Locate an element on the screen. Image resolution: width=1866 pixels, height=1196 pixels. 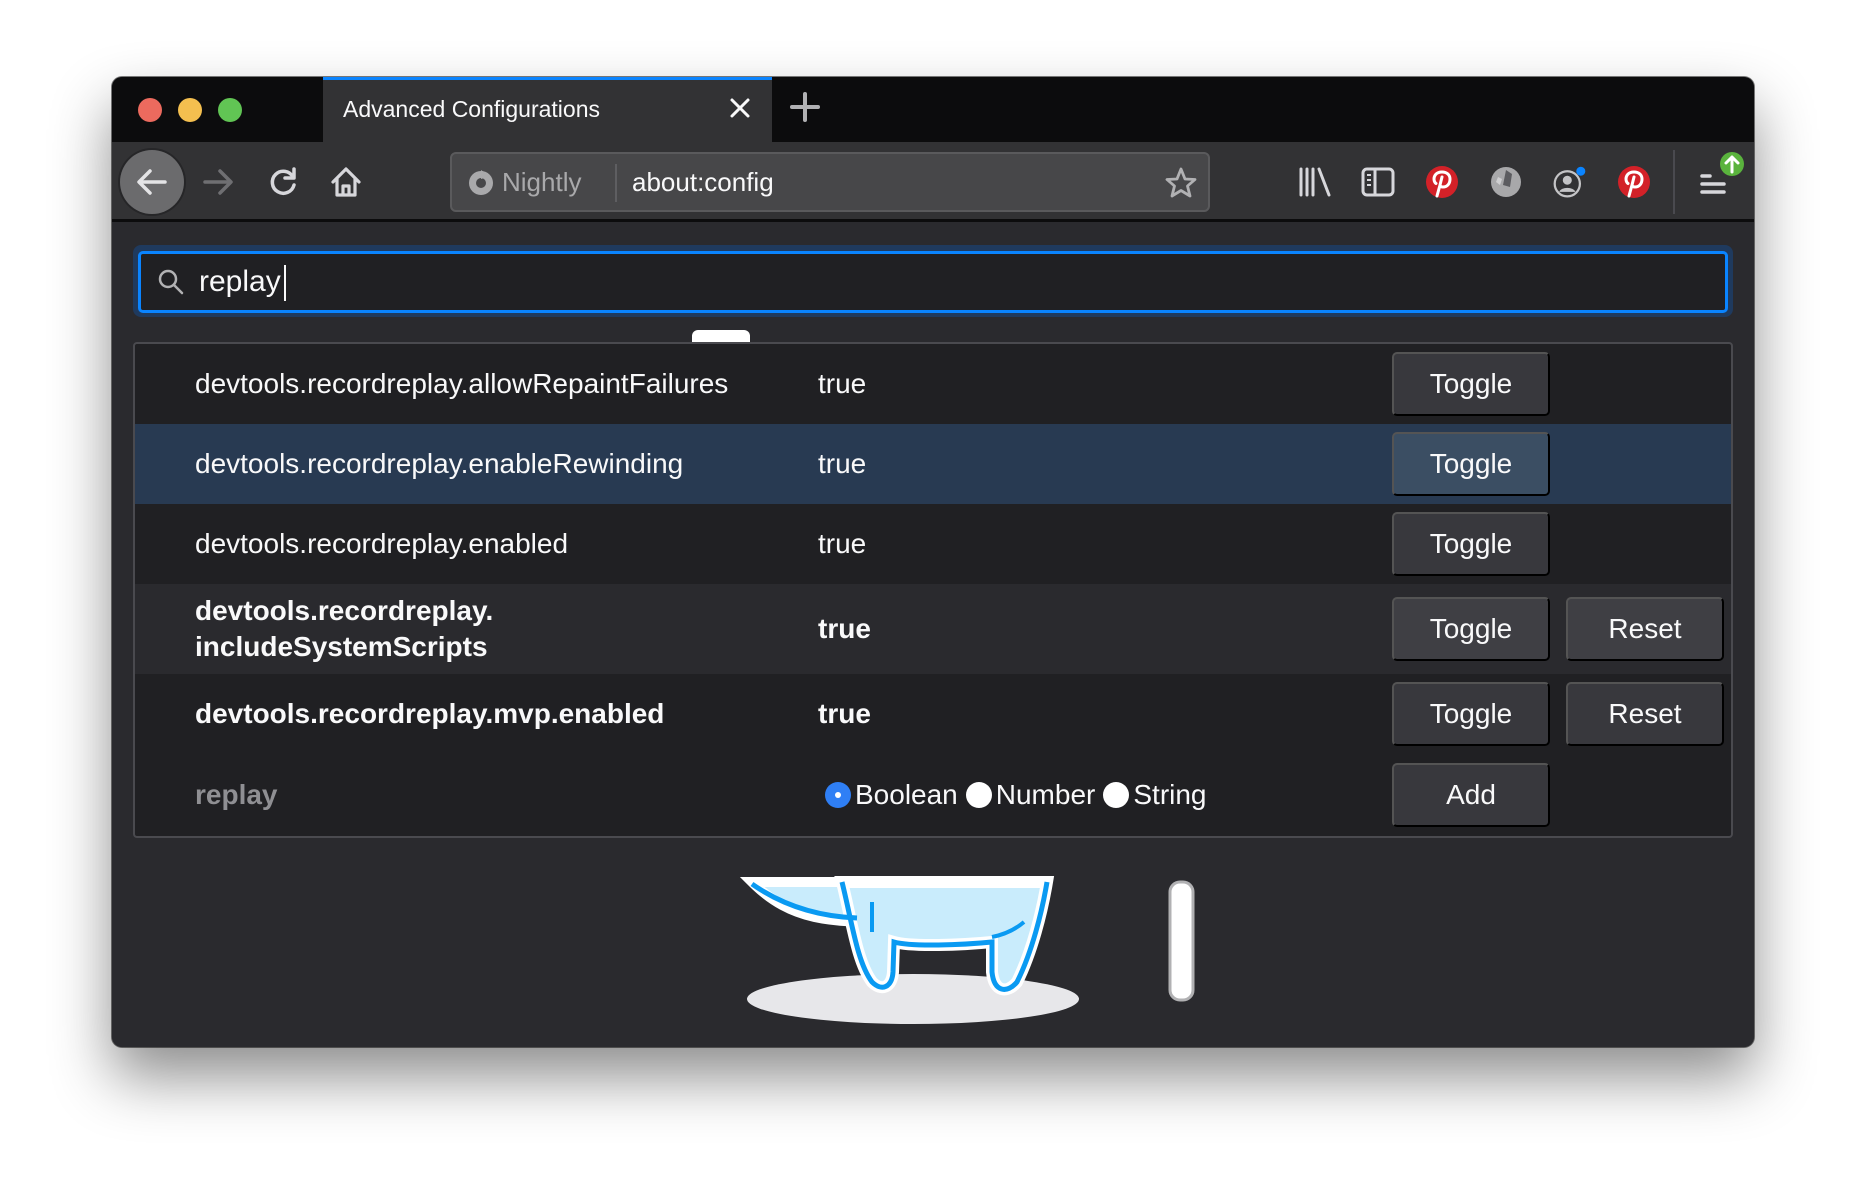
arrow-left-icon is located at coordinates (152, 182).